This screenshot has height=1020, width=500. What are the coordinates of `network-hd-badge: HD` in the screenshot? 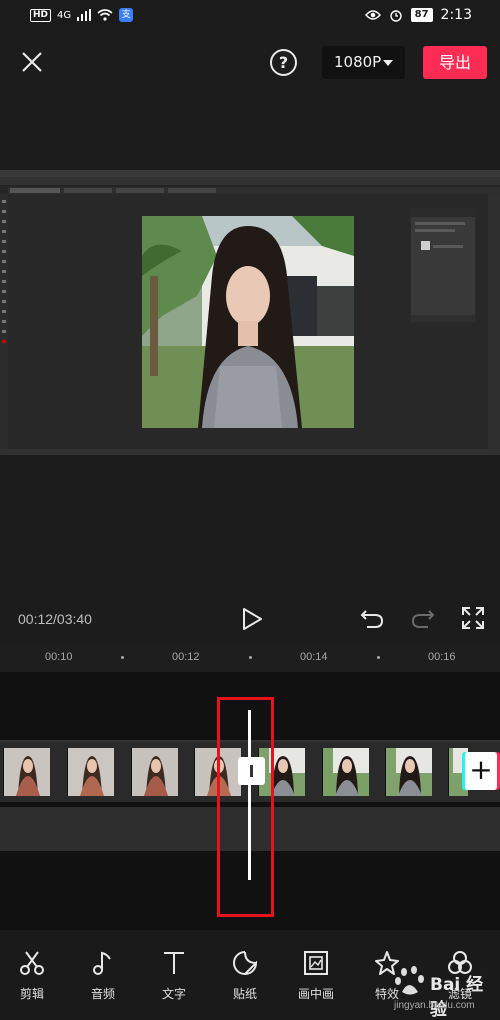 It's located at (41, 15).